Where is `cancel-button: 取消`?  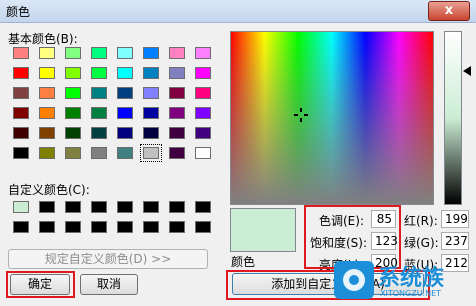 cancel-button: 取消 is located at coordinates (109, 284).